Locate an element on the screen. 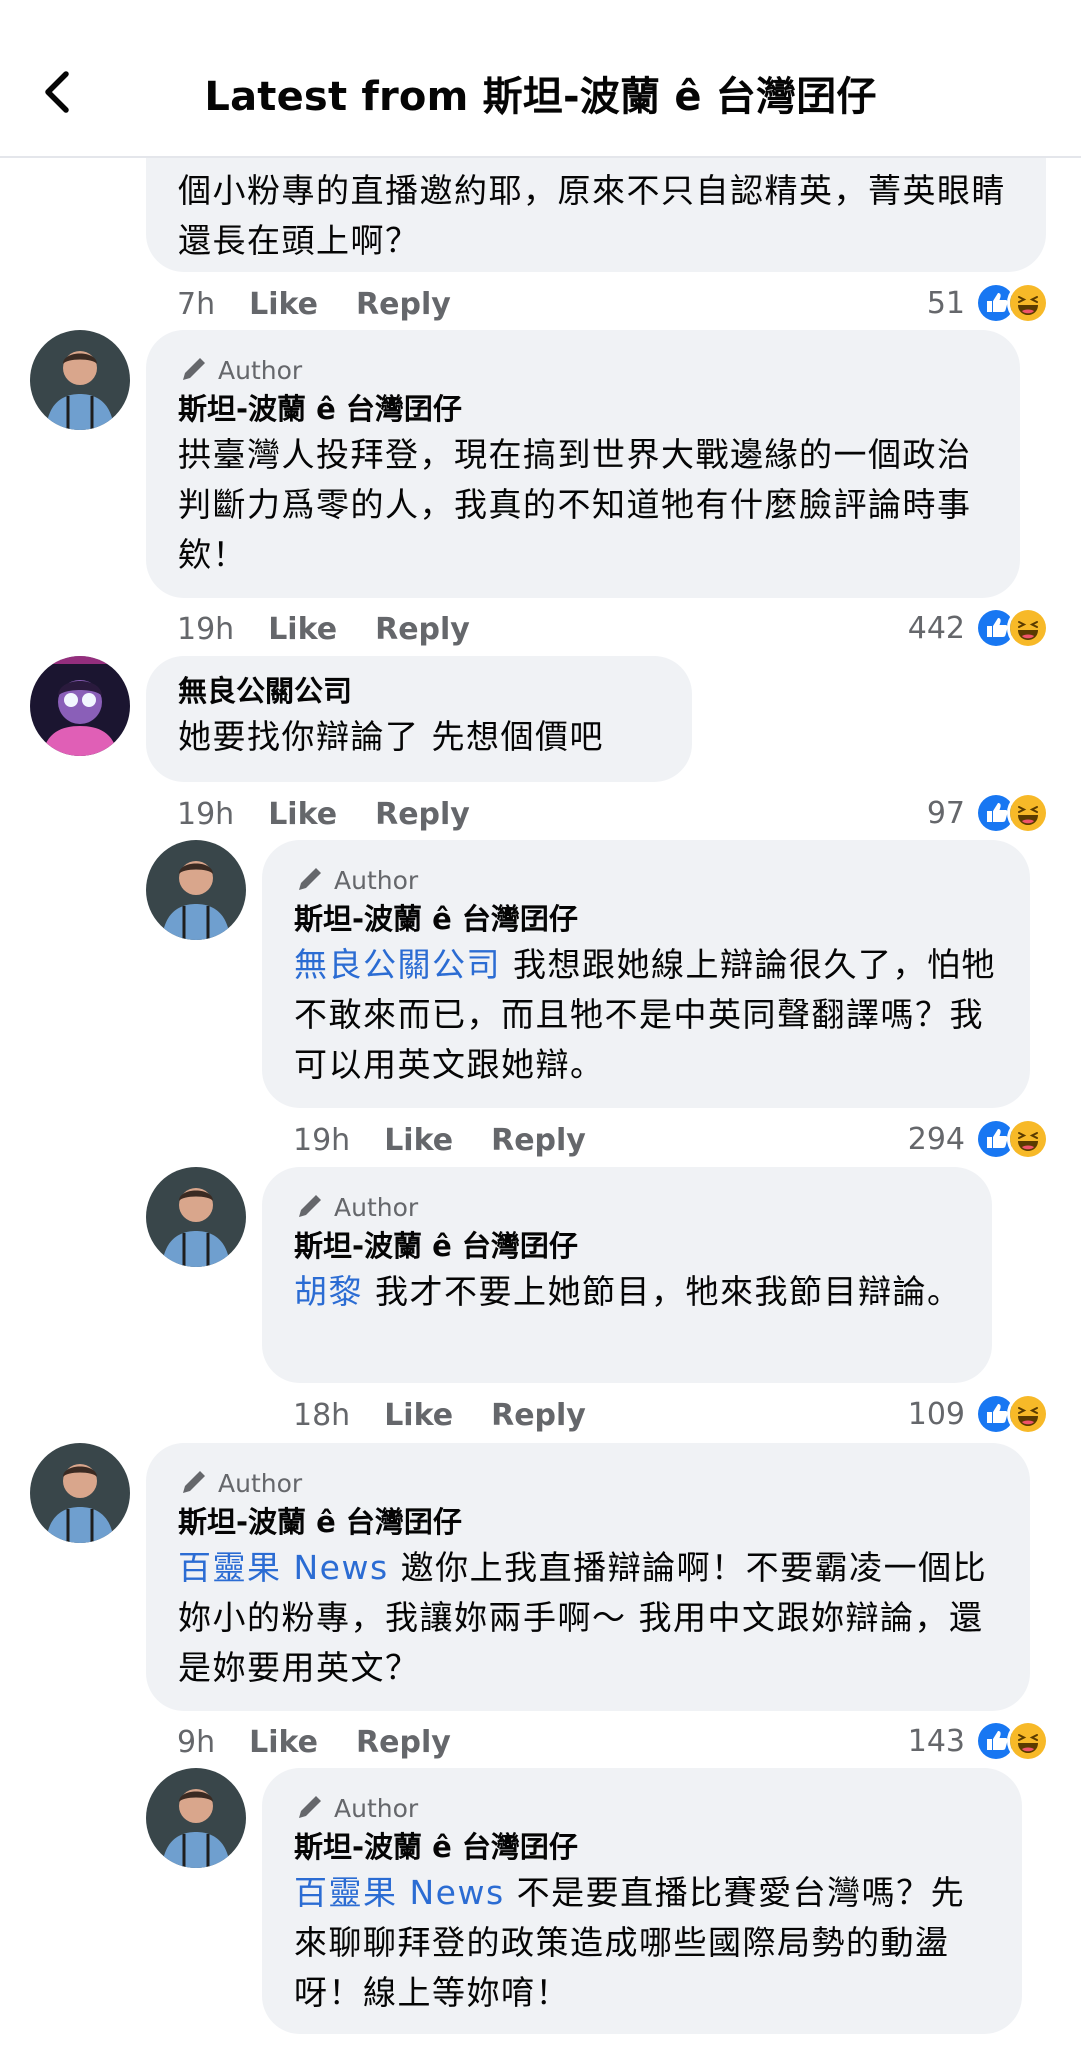 The width and height of the screenshot is (1081, 2048). comment-time: 9h is located at coordinates (196, 1742).